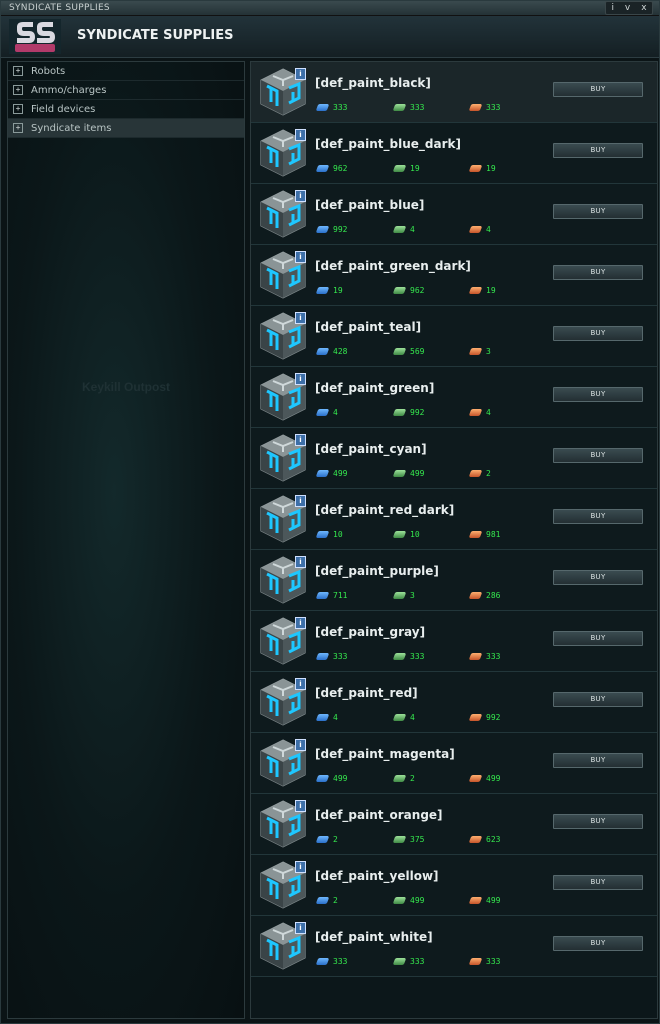 The image size is (660, 1024). I want to click on info-icon: i, so click(612, 8).